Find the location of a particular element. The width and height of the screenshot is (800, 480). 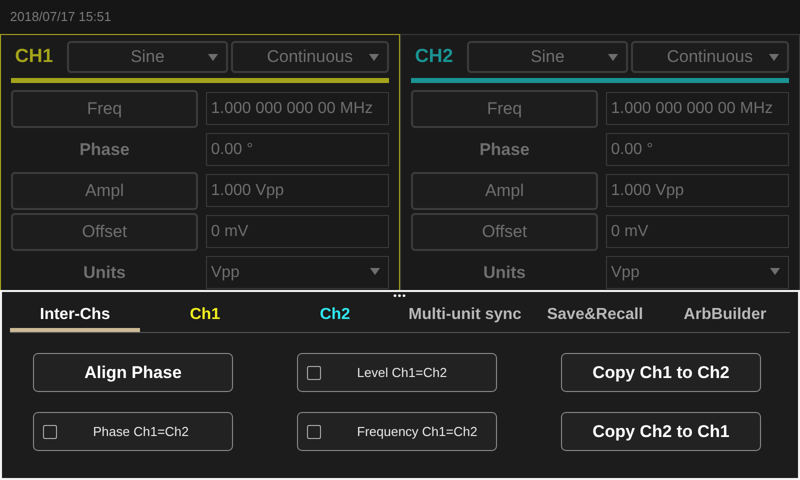

checkbox-button: Level Ch1=Ch2 is located at coordinates (397, 372).